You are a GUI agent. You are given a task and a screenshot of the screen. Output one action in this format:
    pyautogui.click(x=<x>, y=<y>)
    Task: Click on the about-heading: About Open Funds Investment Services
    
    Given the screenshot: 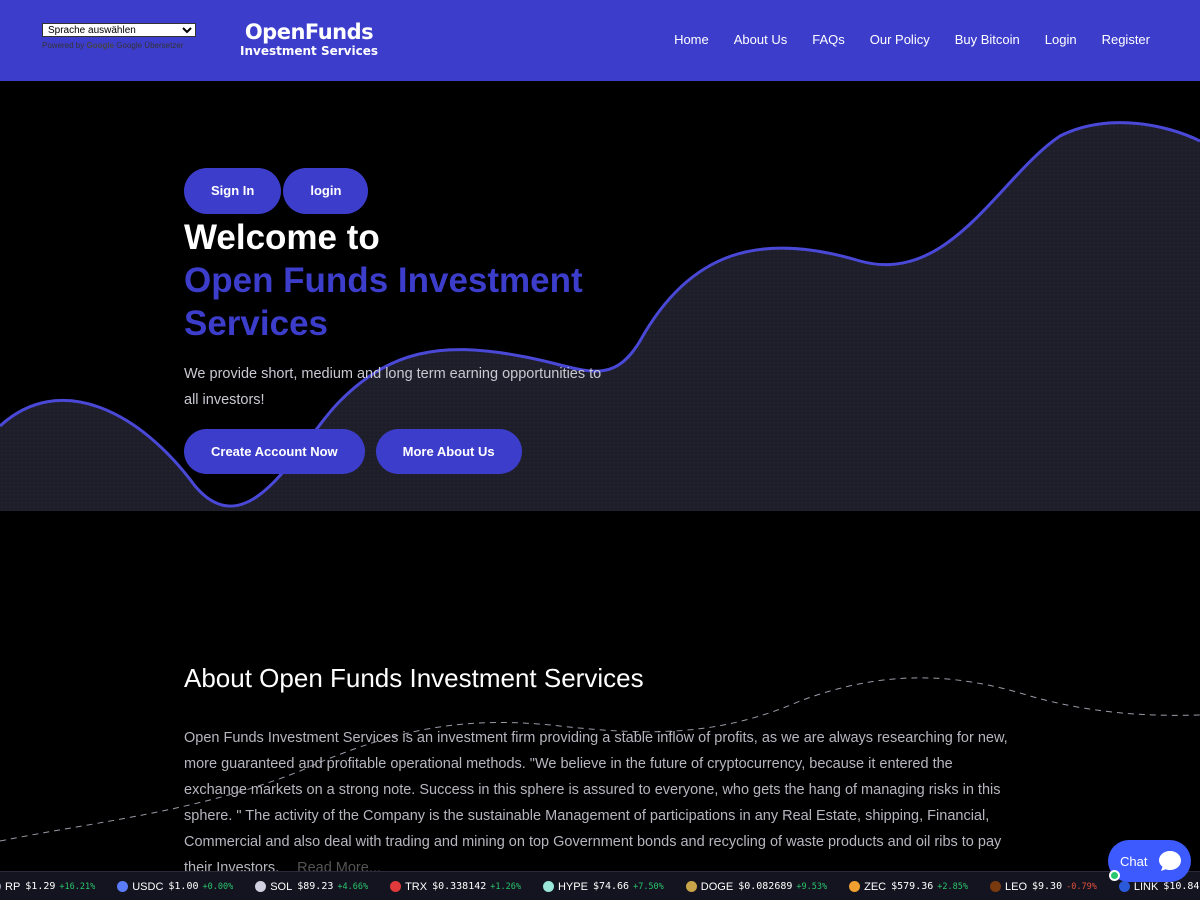 What is the action you would take?
    pyautogui.click(x=414, y=678)
    